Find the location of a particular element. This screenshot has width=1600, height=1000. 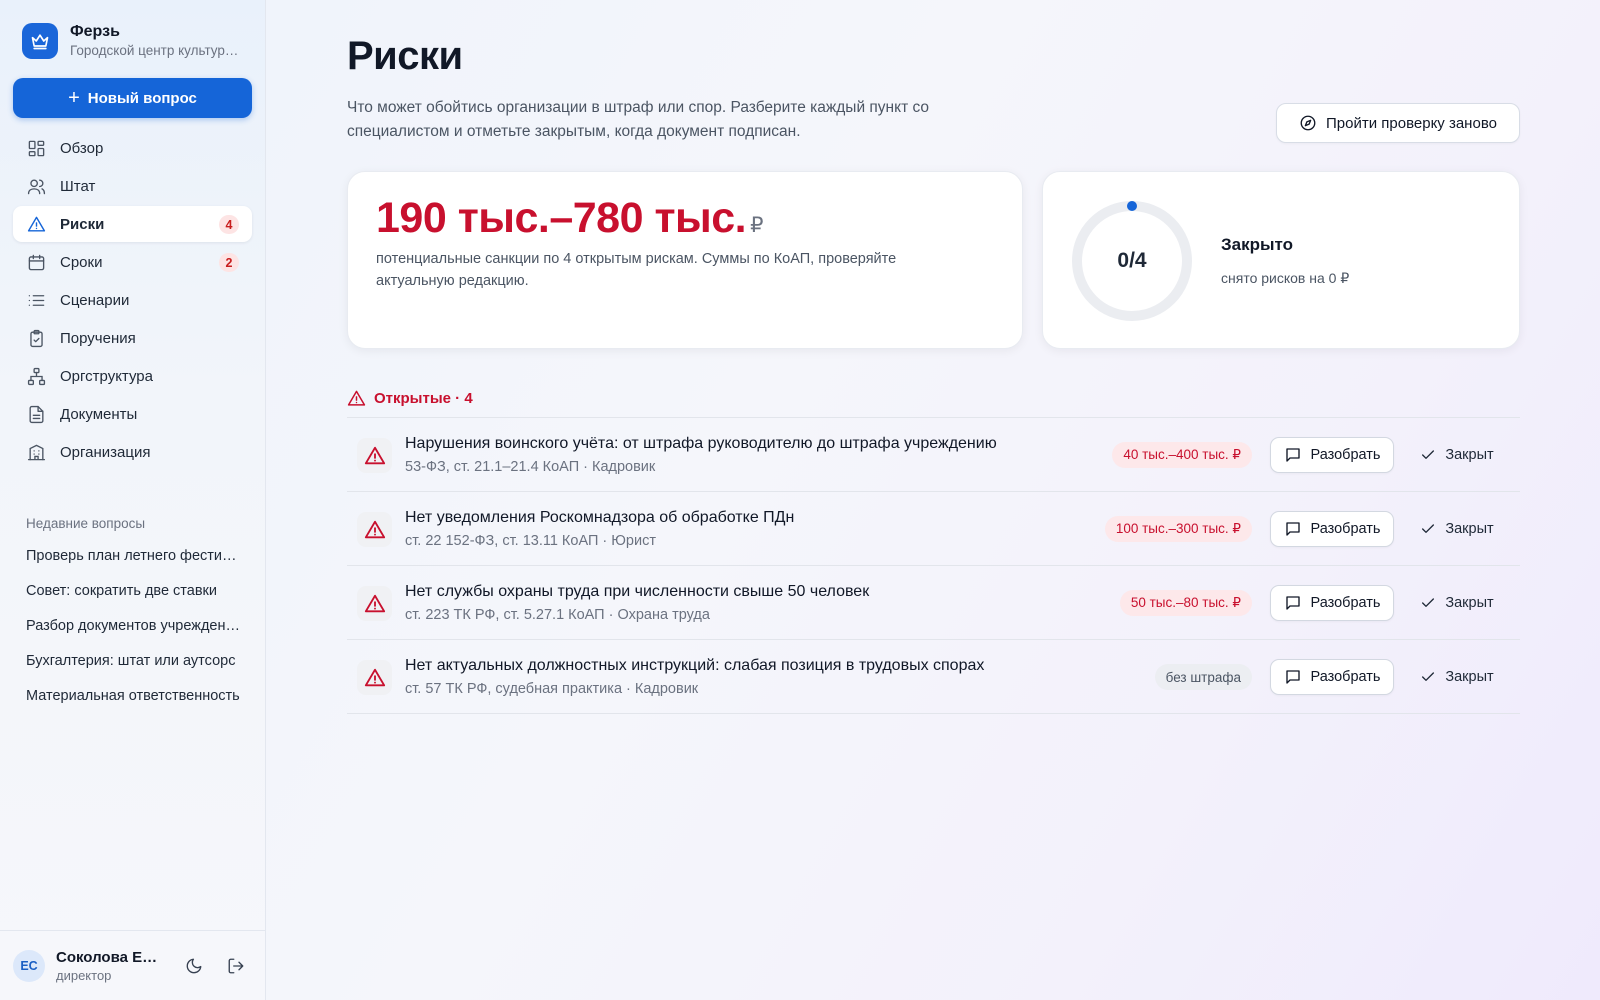

sidebar-item-deadlines: Сроки 2 is located at coordinates (132, 262).